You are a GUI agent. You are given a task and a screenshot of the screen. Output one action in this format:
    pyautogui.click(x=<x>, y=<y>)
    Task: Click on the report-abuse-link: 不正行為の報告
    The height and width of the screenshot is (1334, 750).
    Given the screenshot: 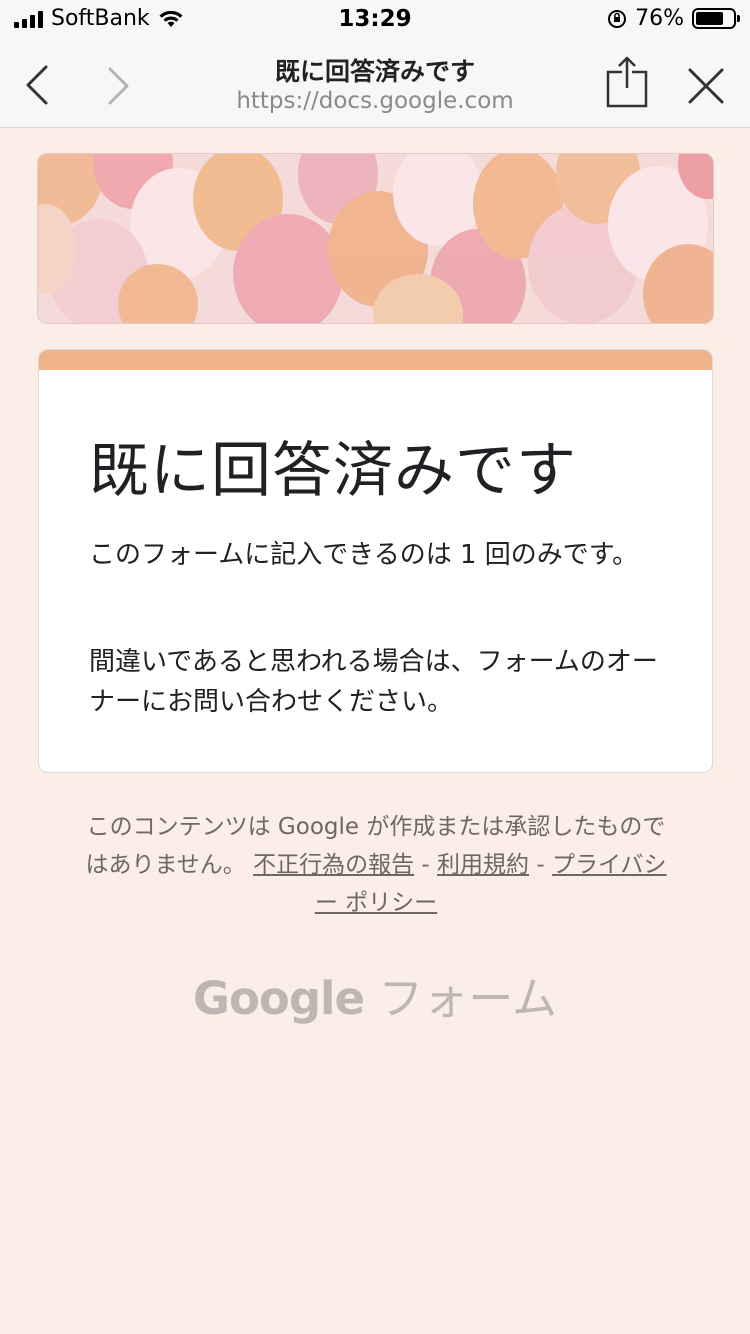 What is the action you would take?
    pyautogui.click(x=333, y=865)
    